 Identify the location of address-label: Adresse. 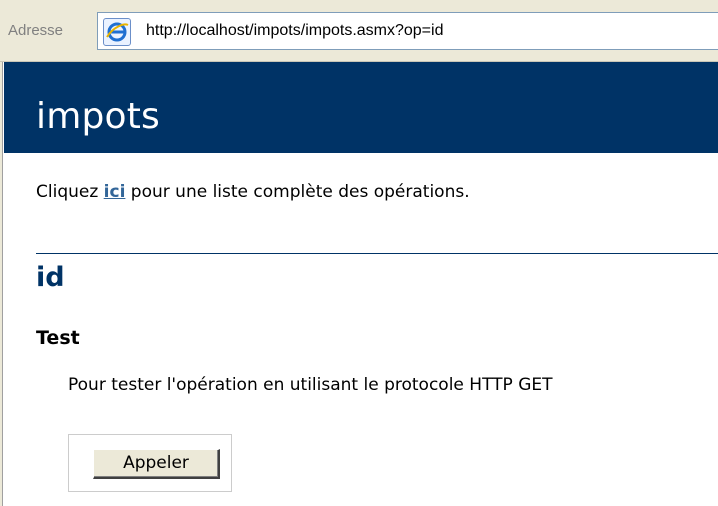
(36, 30).